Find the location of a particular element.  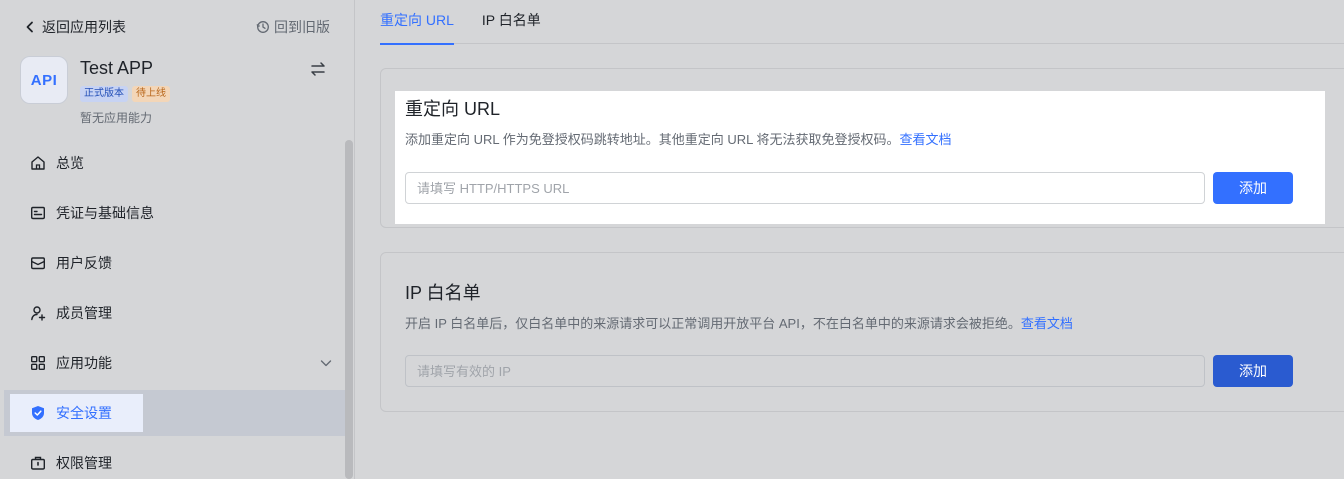

back-to-app-list-link: 返回应用列表 is located at coordinates (75, 27).